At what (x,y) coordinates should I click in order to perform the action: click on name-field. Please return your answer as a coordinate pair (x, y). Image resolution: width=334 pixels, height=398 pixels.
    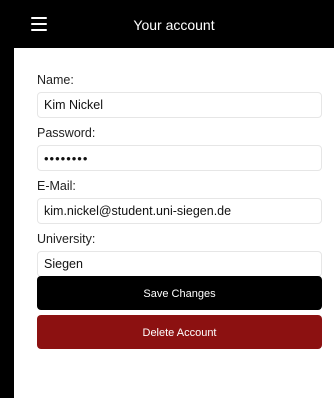
    Looking at the image, I should click on (179, 105).